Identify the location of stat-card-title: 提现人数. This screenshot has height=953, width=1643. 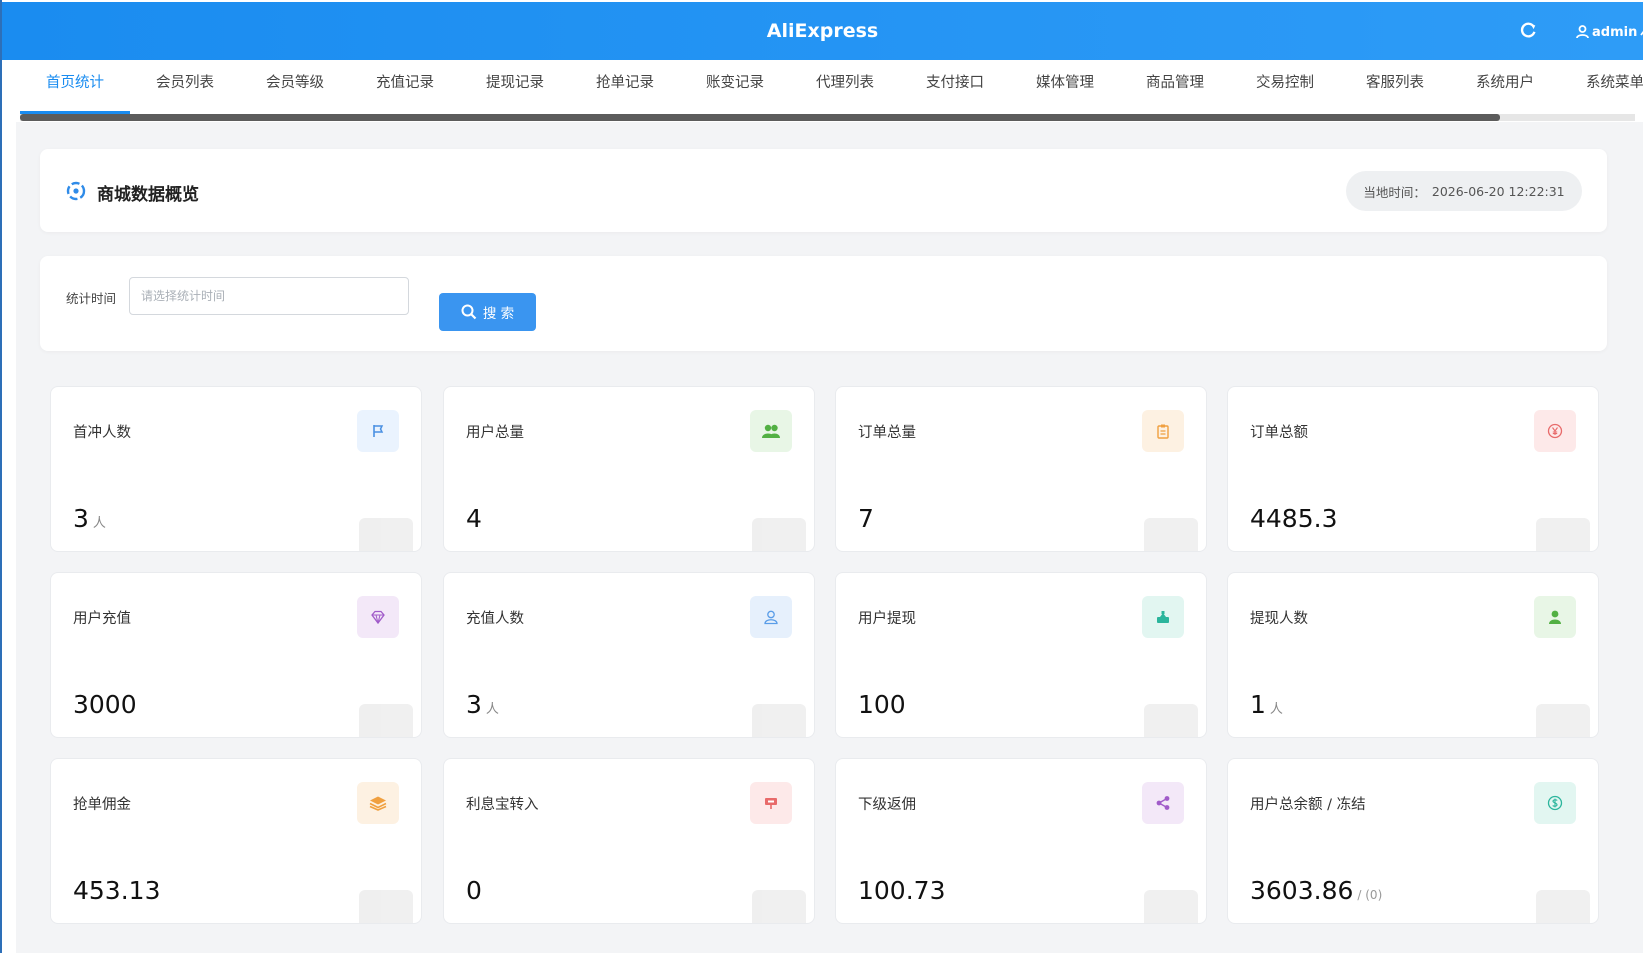
(1279, 619).